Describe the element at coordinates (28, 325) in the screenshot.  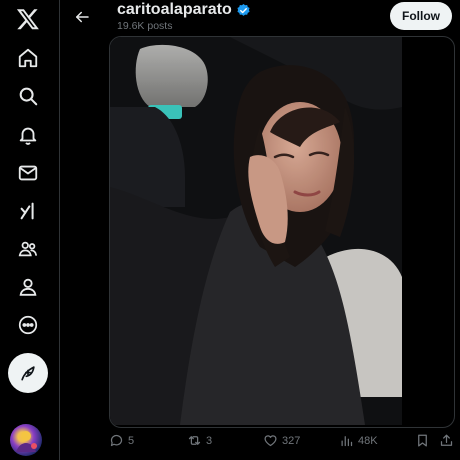
I see `more-icon` at that location.